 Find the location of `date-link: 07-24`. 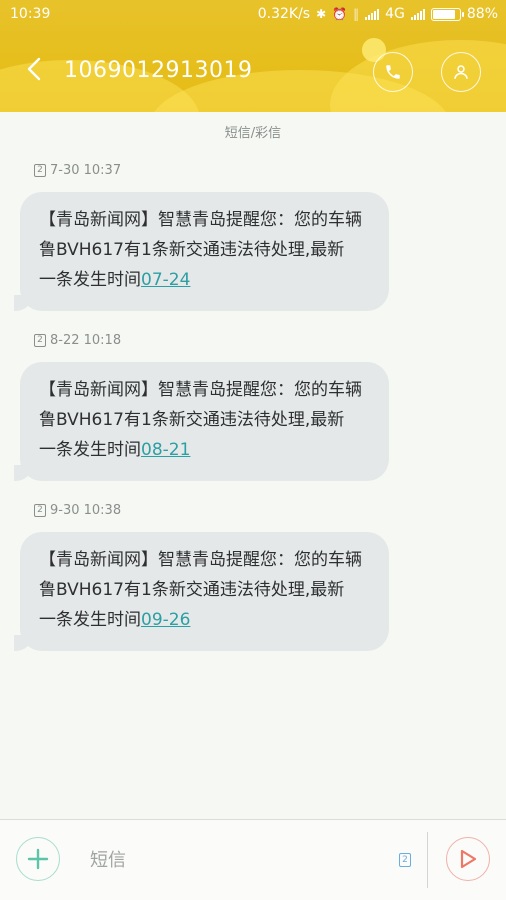

date-link: 07-24 is located at coordinates (165, 280).